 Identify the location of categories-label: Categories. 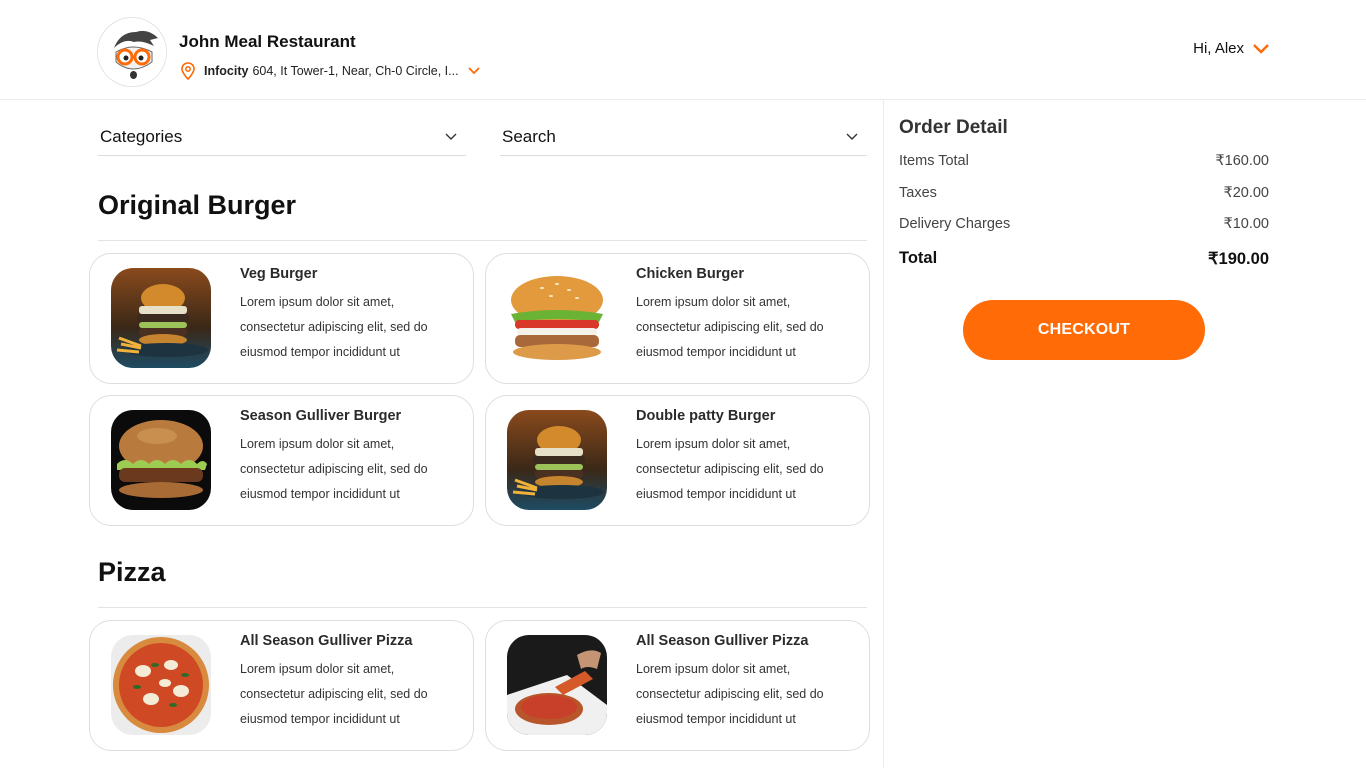
(141, 136).